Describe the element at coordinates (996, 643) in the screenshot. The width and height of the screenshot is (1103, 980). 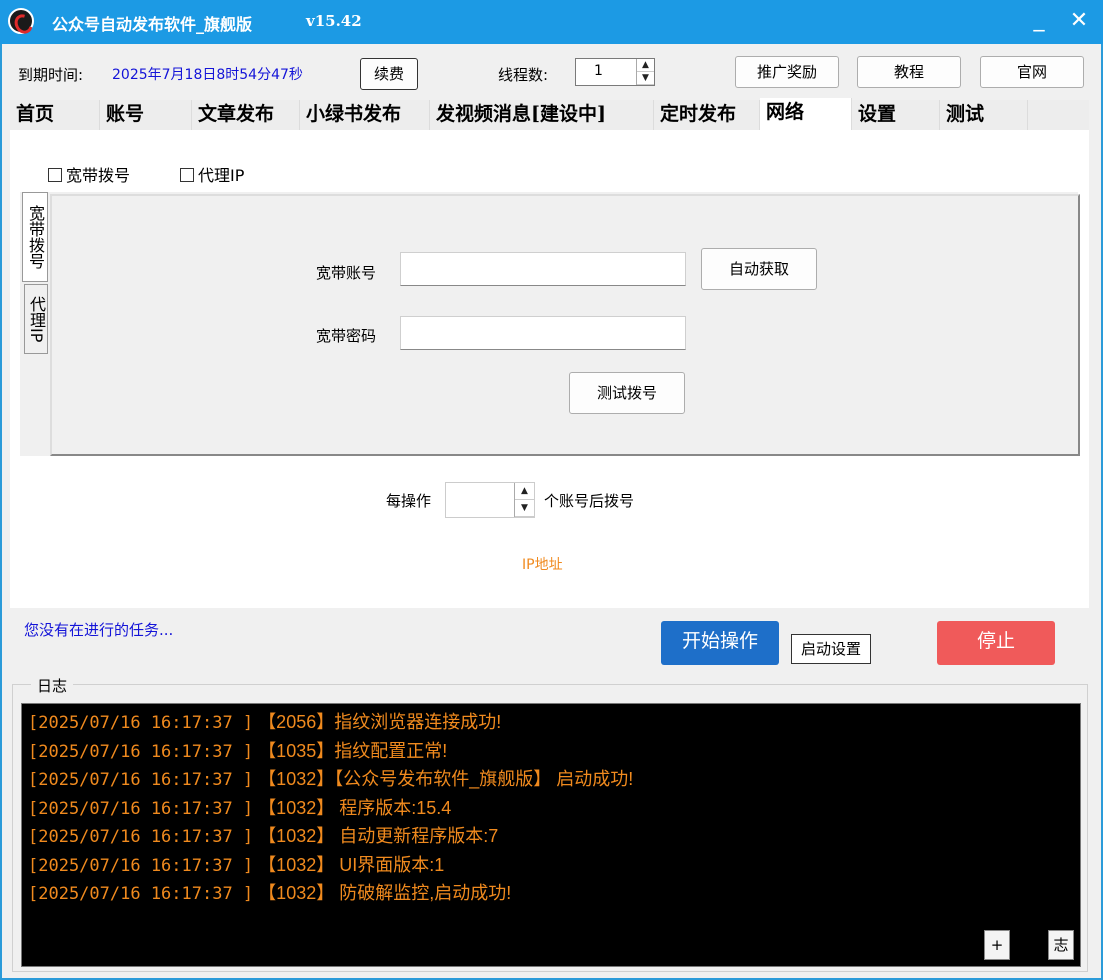
I see `stop-button: 停止` at that location.